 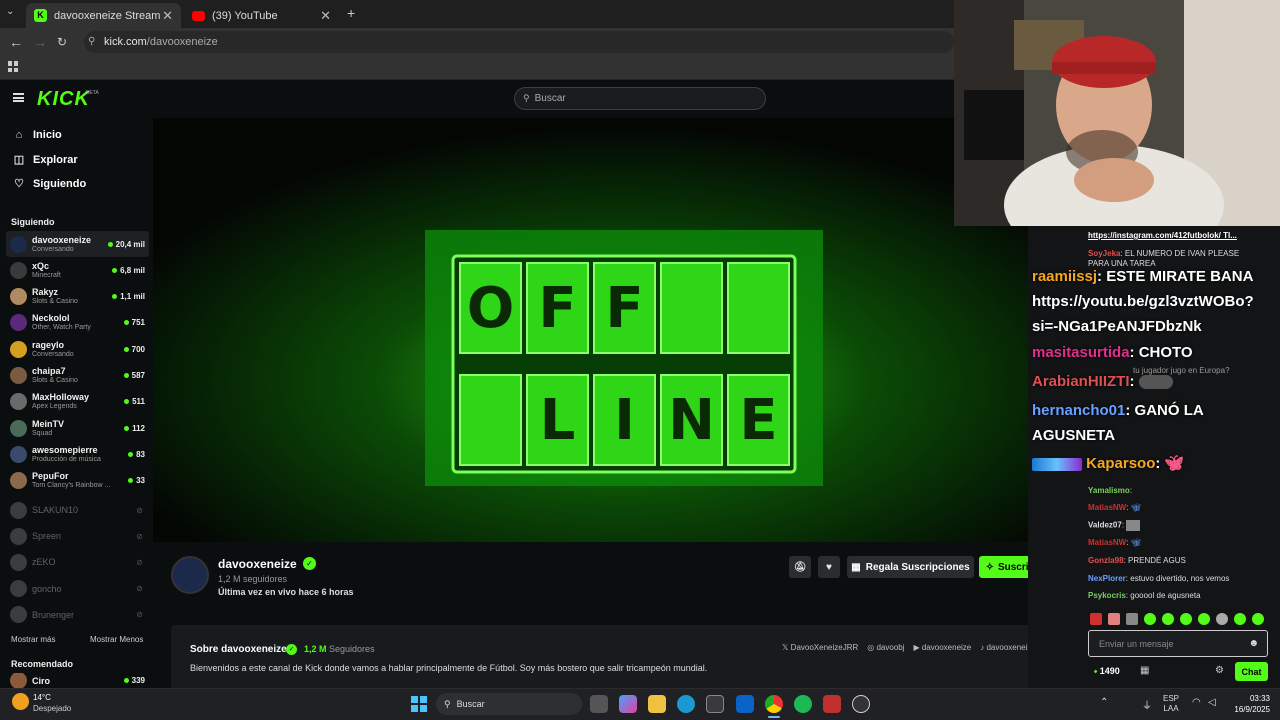 I want to click on nav-explorar: ◫ Explorar, so click(x=44, y=160).